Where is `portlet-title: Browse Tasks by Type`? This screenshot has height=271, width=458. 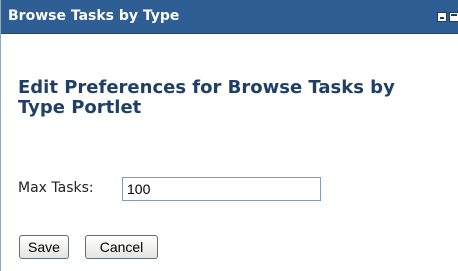
portlet-title: Browse Tasks by Type is located at coordinates (94, 16).